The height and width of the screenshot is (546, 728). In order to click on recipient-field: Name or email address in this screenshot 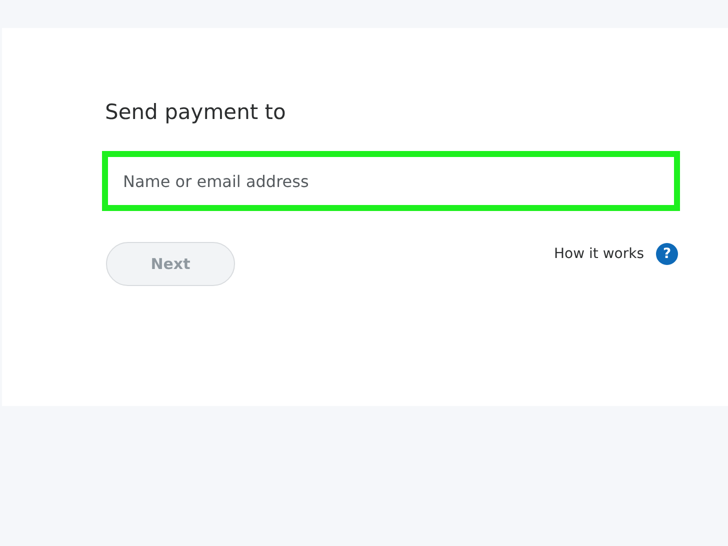, I will do `click(391, 181)`.